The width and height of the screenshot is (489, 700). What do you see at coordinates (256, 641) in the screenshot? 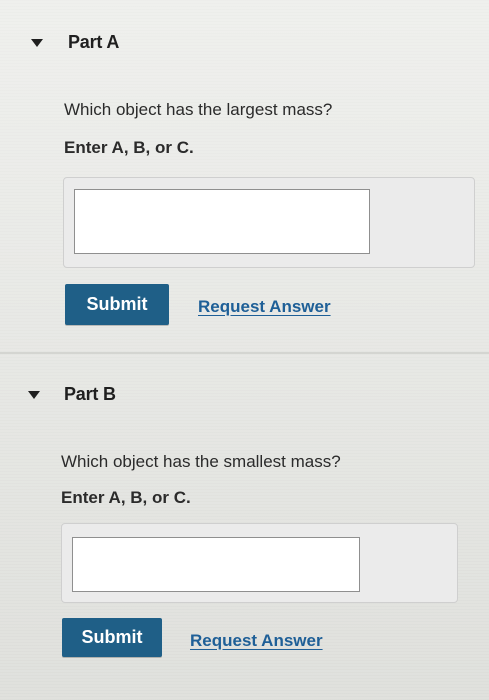
I see `part-b-request-answer-link: Request Answer` at bounding box center [256, 641].